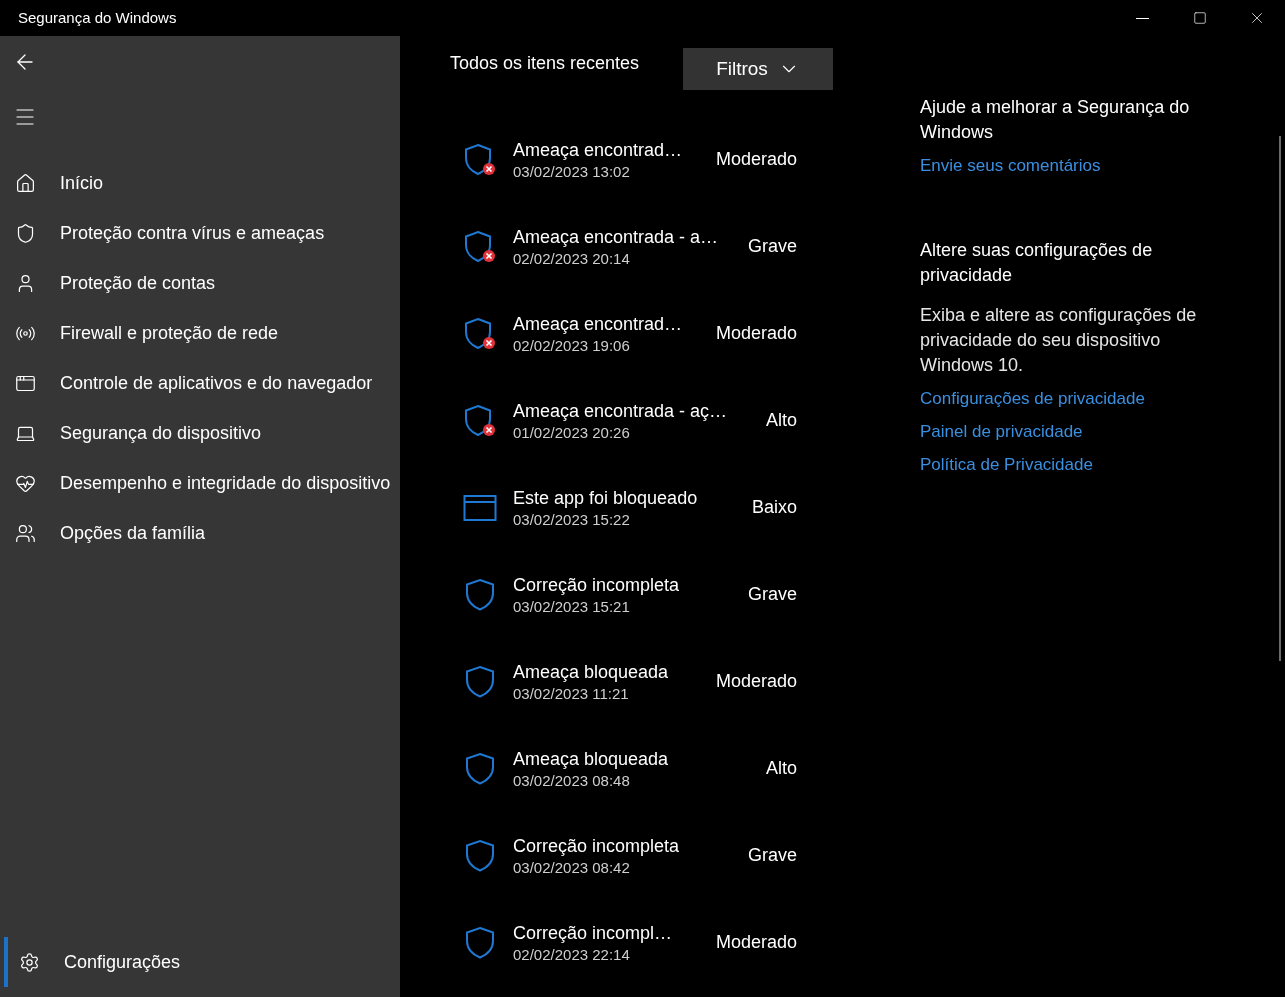 The height and width of the screenshot is (997, 1285). I want to click on filter-button: Filtros, so click(758, 69).